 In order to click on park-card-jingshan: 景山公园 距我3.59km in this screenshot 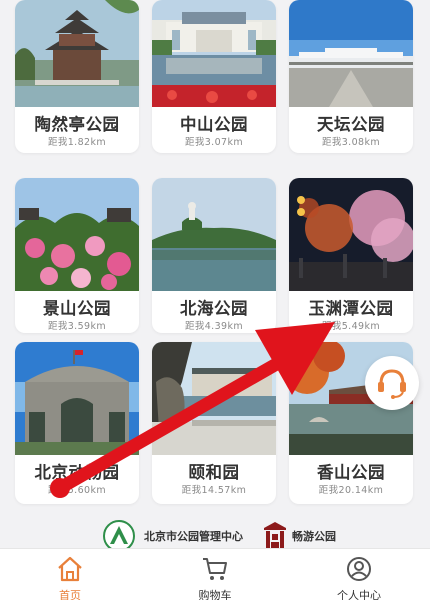, I will do `click(77, 255)`.